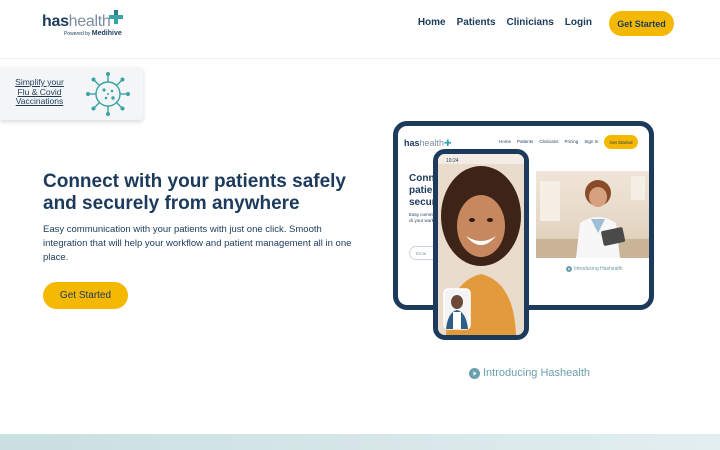  What do you see at coordinates (360, 58) in the screenshot?
I see `header-divider` at bounding box center [360, 58].